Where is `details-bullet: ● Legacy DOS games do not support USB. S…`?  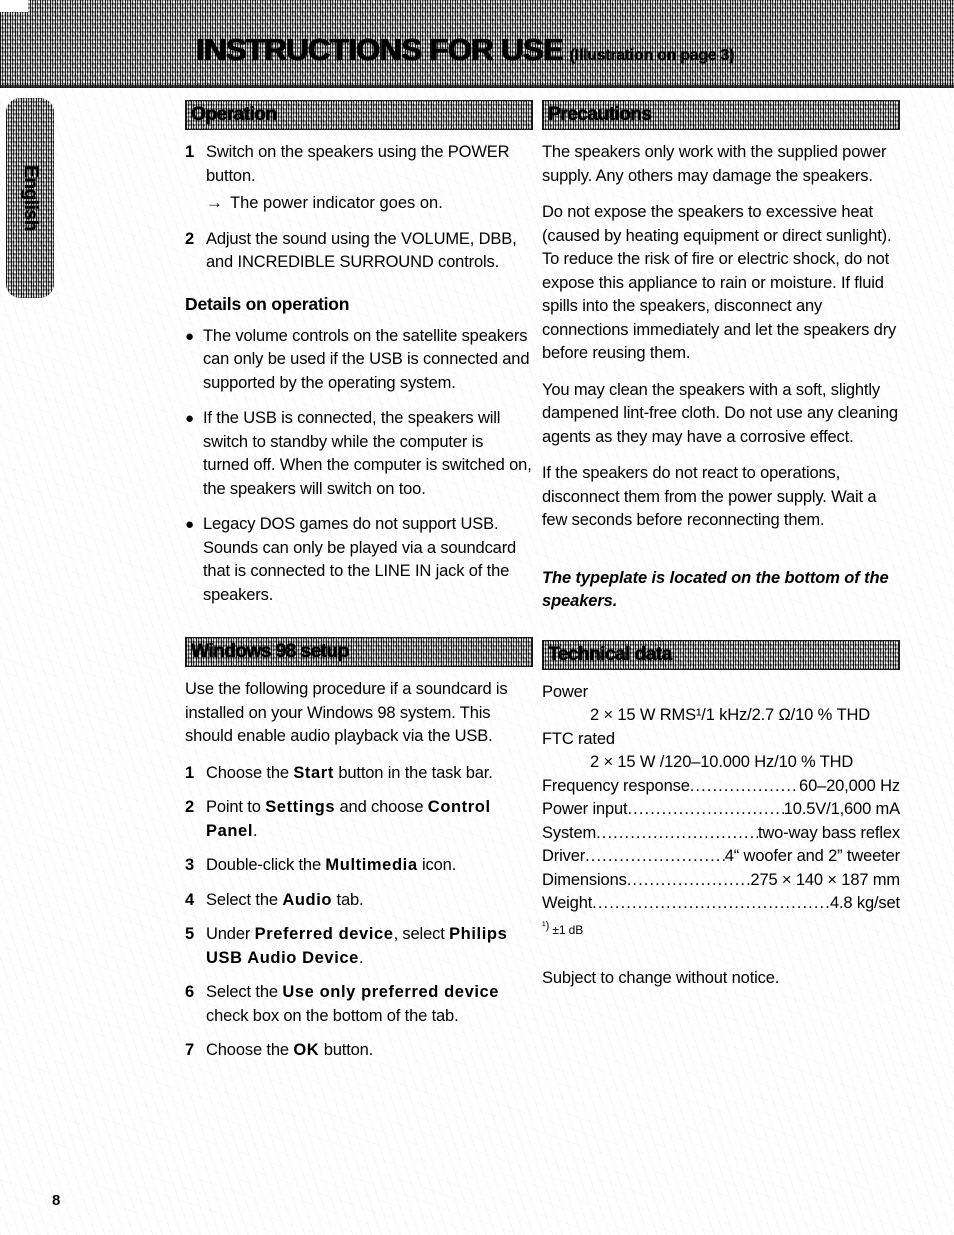 details-bullet: ● Legacy DOS games do not support USB. S… is located at coordinates (359, 560).